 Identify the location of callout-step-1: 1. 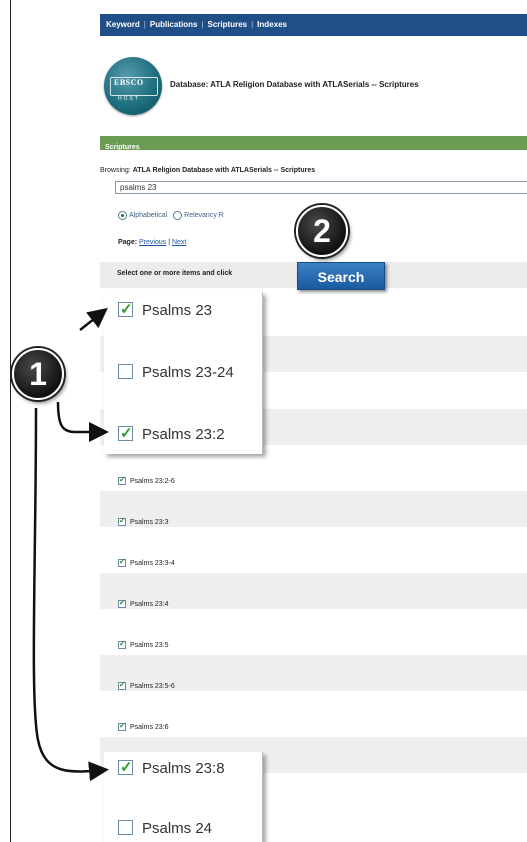
(38, 374).